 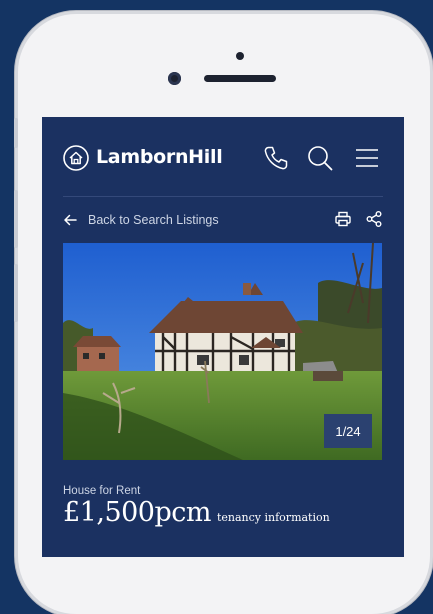 I want to click on listing-type: House for Rent, so click(x=102, y=491).